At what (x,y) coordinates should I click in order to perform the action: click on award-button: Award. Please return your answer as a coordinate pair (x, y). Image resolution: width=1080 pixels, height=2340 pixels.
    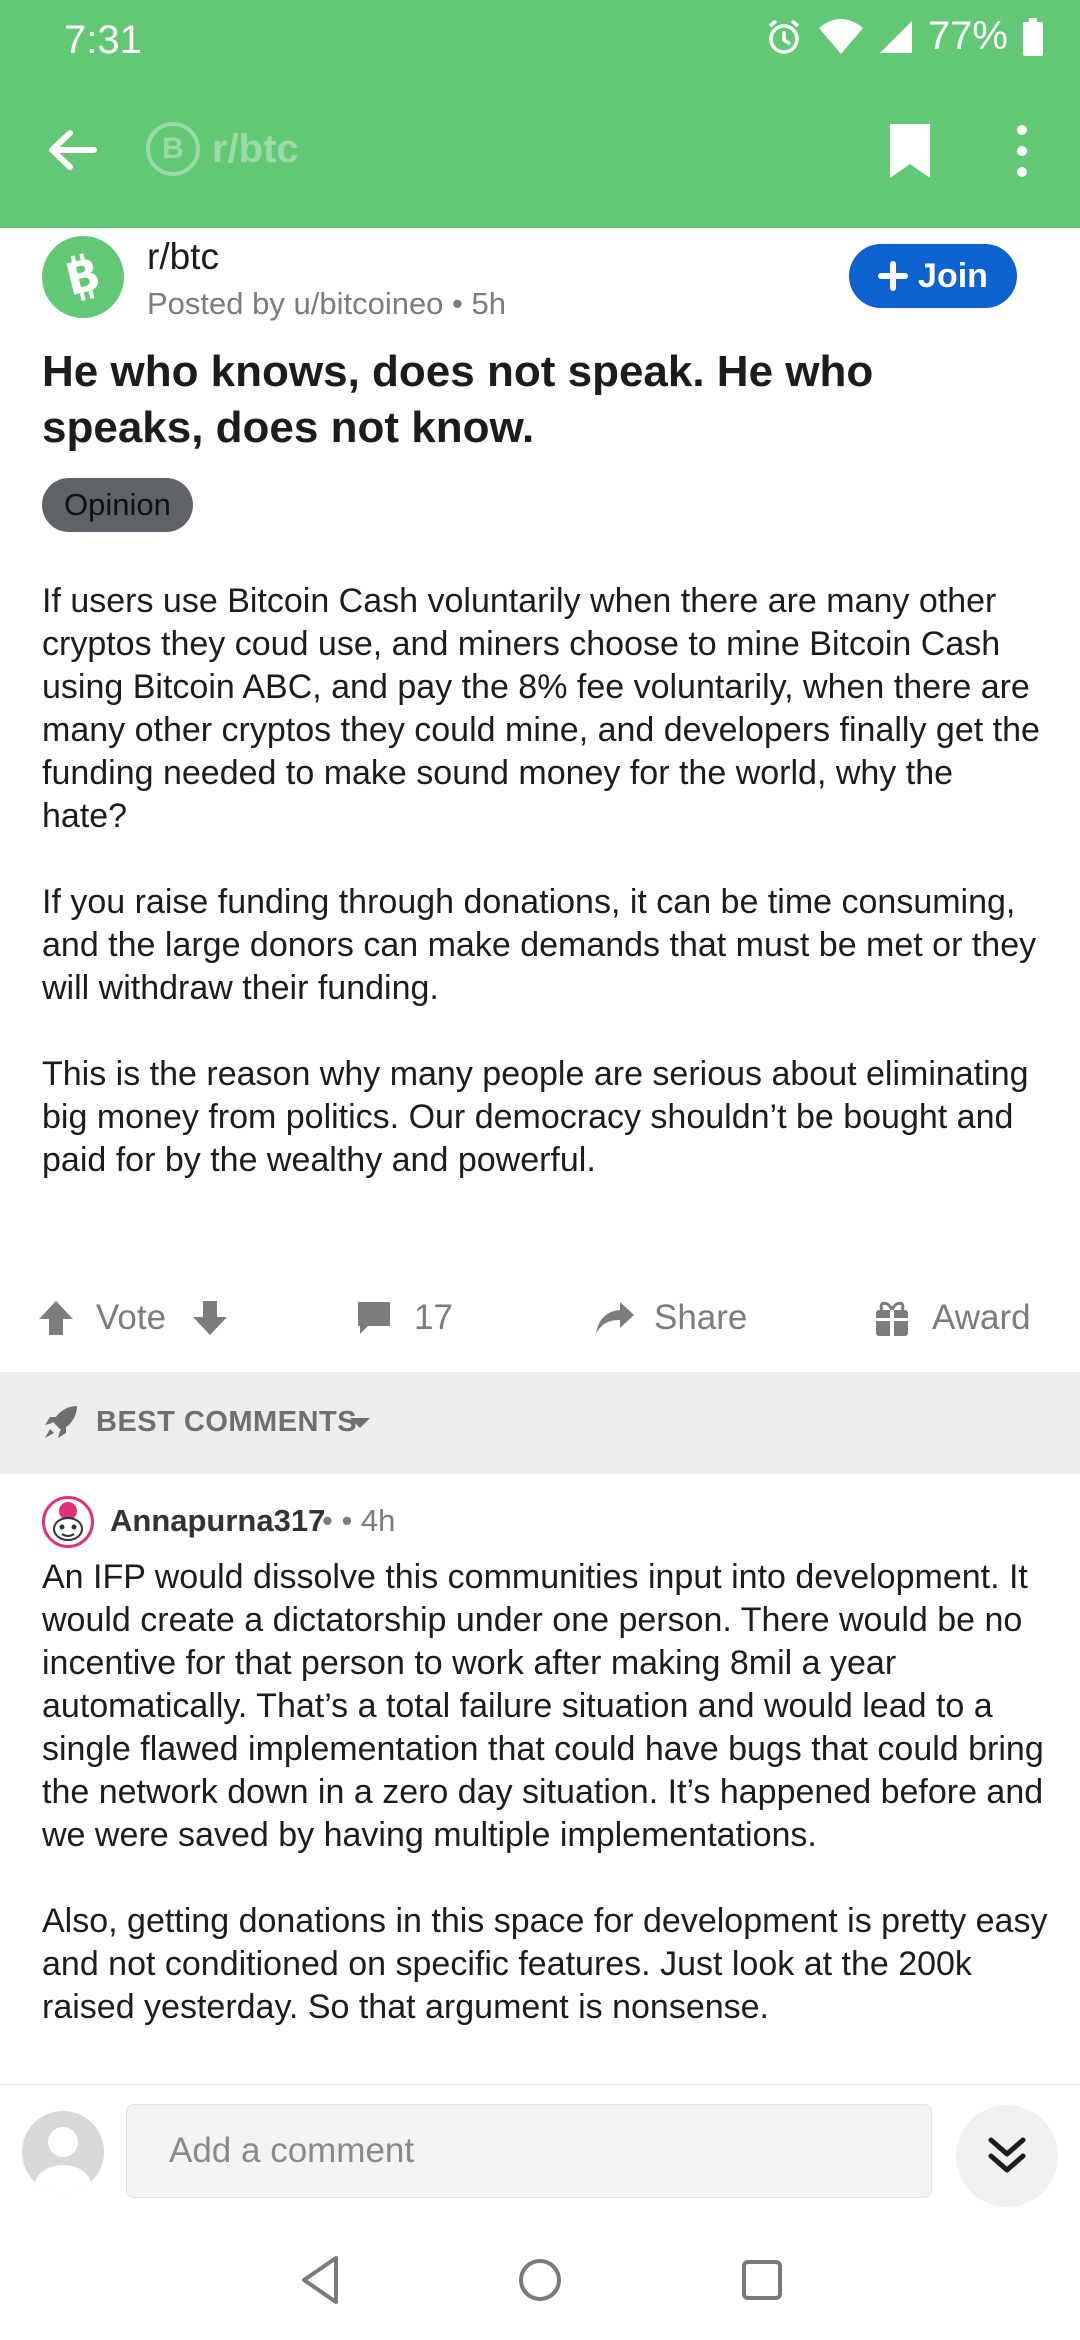
    Looking at the image, I should click on (952, 1318).